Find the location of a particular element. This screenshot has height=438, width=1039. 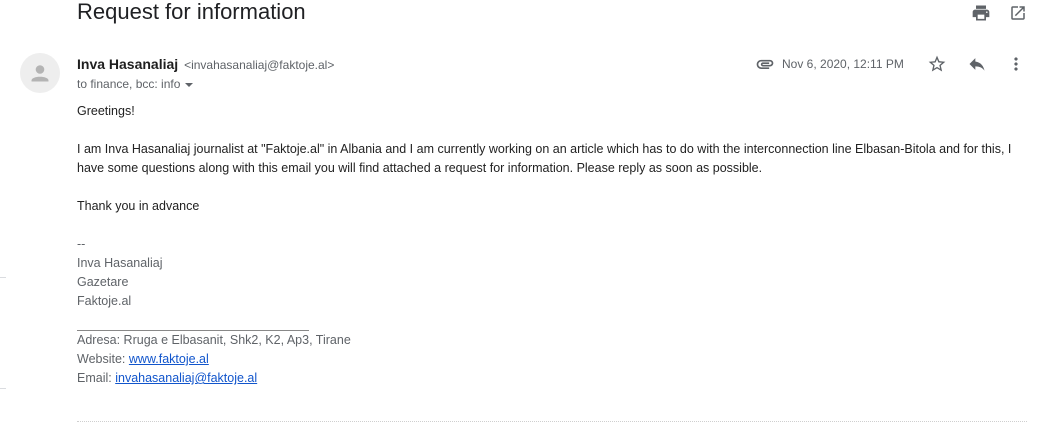

sender-name: Inva Hasanaliaj is located at coordinates (127, 64).